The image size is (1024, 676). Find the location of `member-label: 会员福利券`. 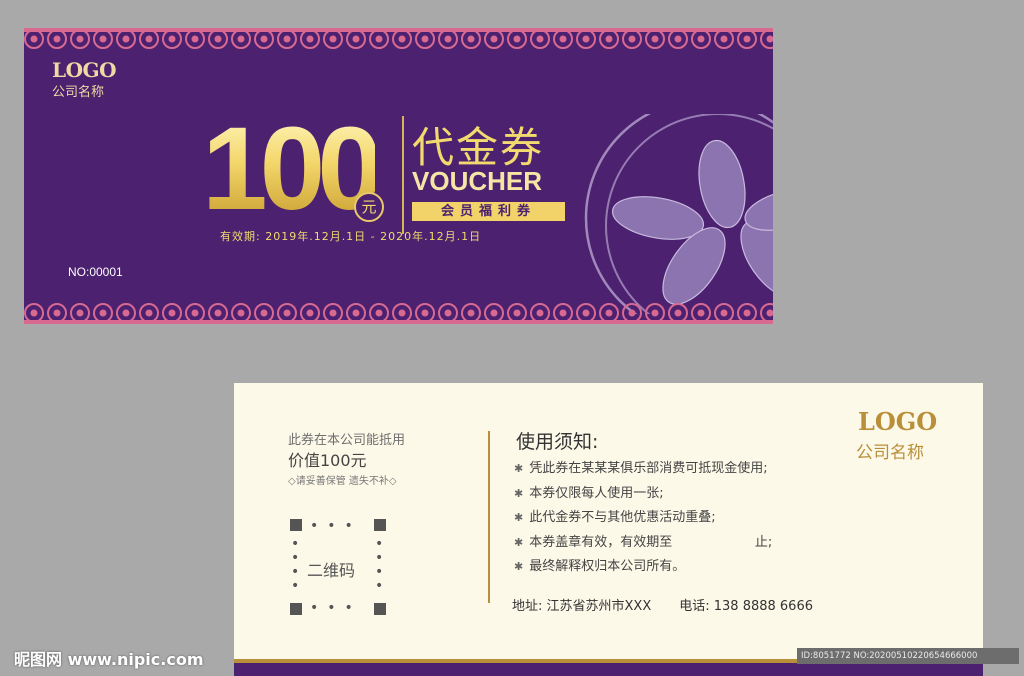

member-label: 会员福利券 is located at coordinates (488, 211).